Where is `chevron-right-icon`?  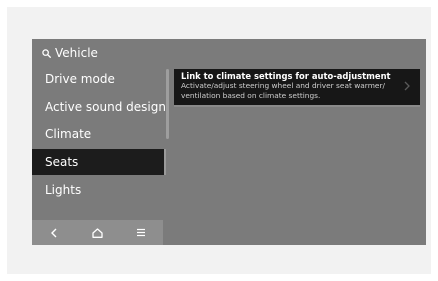 chevron-right-icon is located at coordinates (407, 86).